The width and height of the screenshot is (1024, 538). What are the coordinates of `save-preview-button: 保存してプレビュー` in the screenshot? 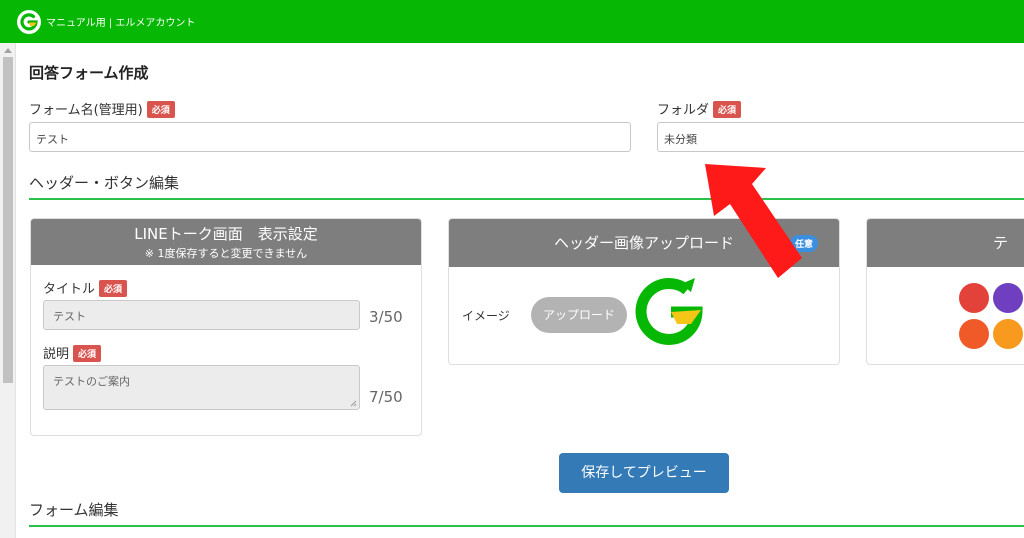 It's located at (644, 473).